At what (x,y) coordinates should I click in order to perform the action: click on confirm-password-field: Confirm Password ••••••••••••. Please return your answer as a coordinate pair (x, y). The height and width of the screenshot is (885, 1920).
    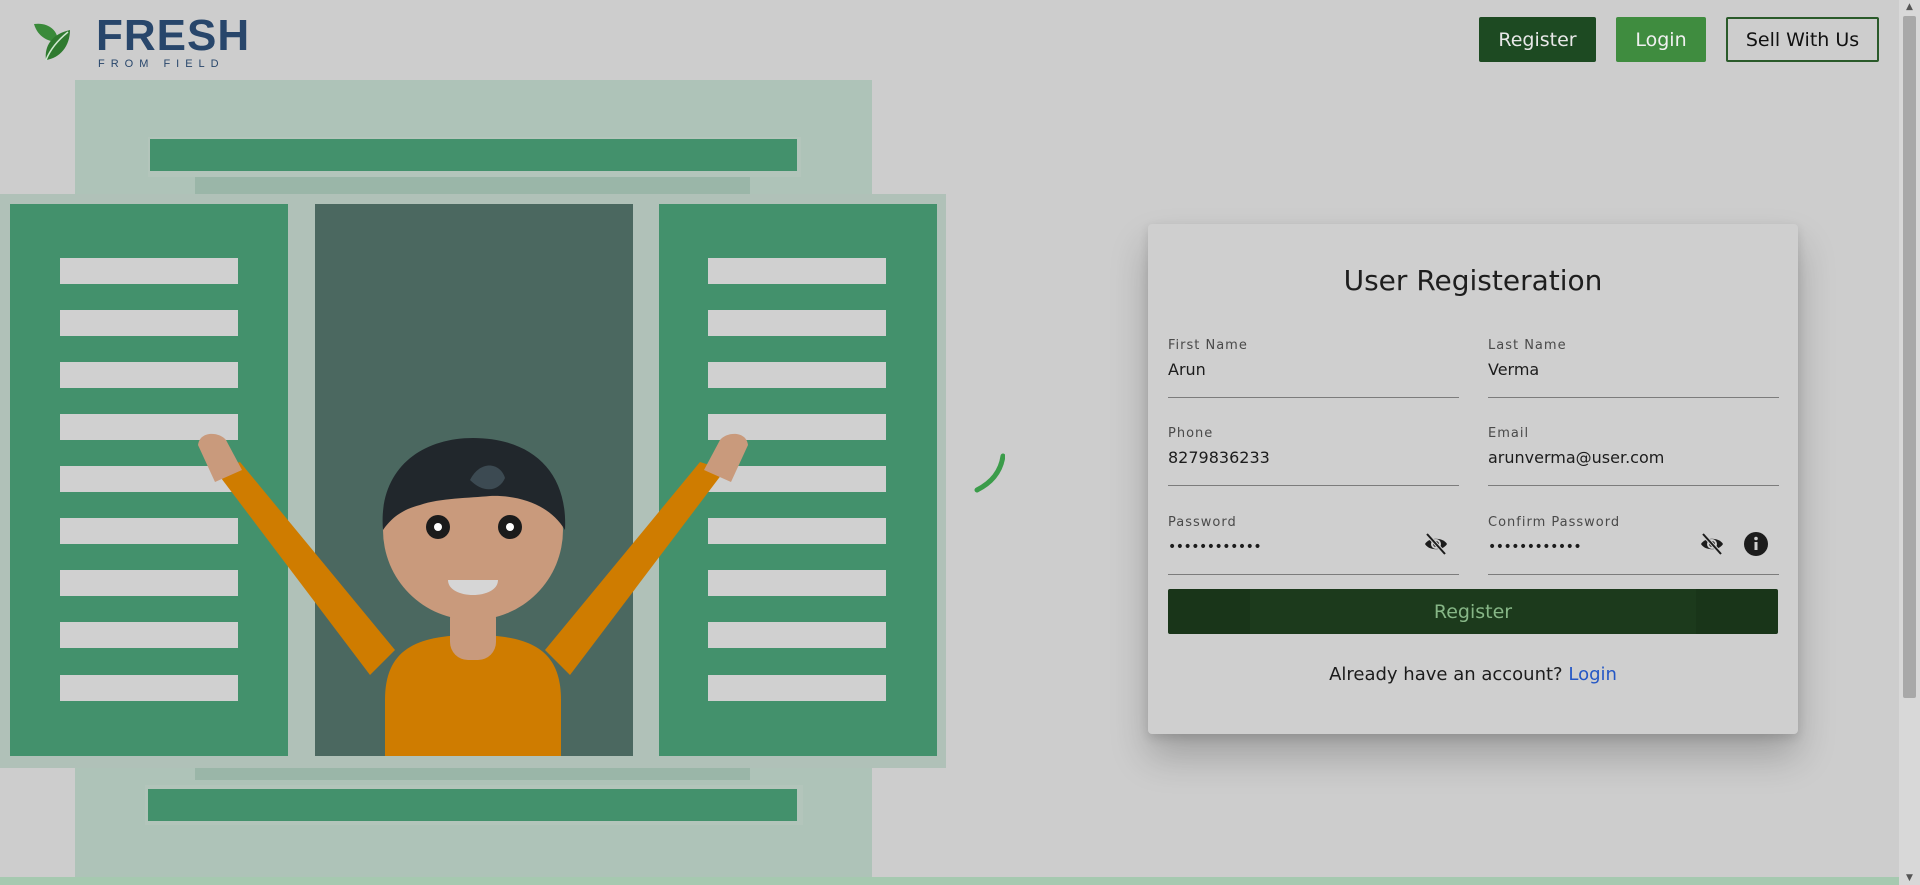
    Looking at the image, I should click on (1633, 545).